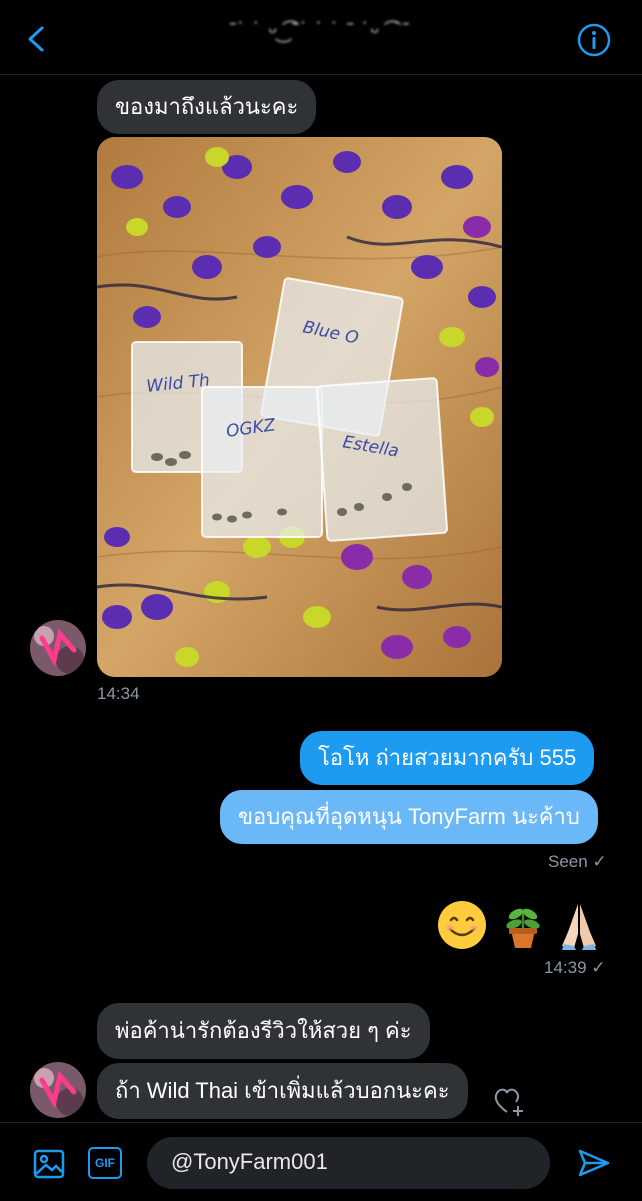 This screenshot has height=1201, width=642. Describe the element at coordinates (249, 1161) in the screenshot. I see `message-input-text: @TonyFarm001` at that location.